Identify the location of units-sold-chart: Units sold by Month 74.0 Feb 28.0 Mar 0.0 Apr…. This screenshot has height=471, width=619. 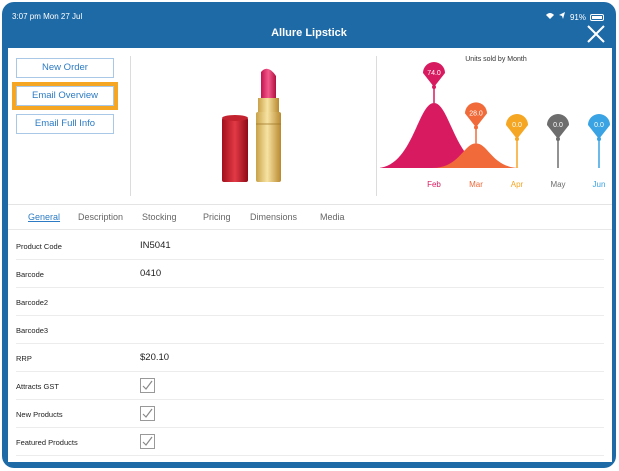
(496, 127).